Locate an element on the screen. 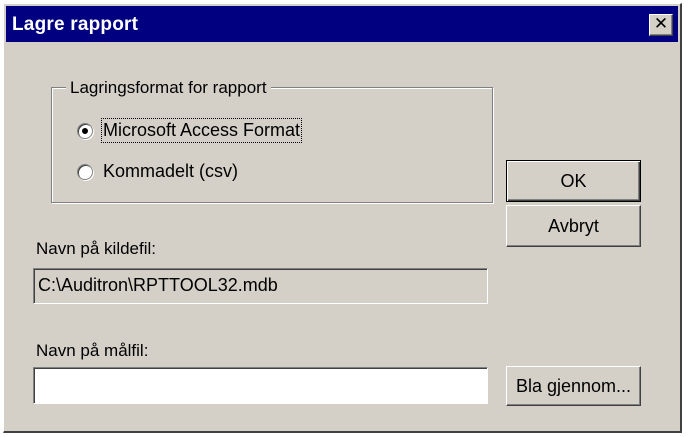 The height and width of the screenshot is (437, 688). target-file-label: Navn på målfil: is located at coordinates (92, 350).